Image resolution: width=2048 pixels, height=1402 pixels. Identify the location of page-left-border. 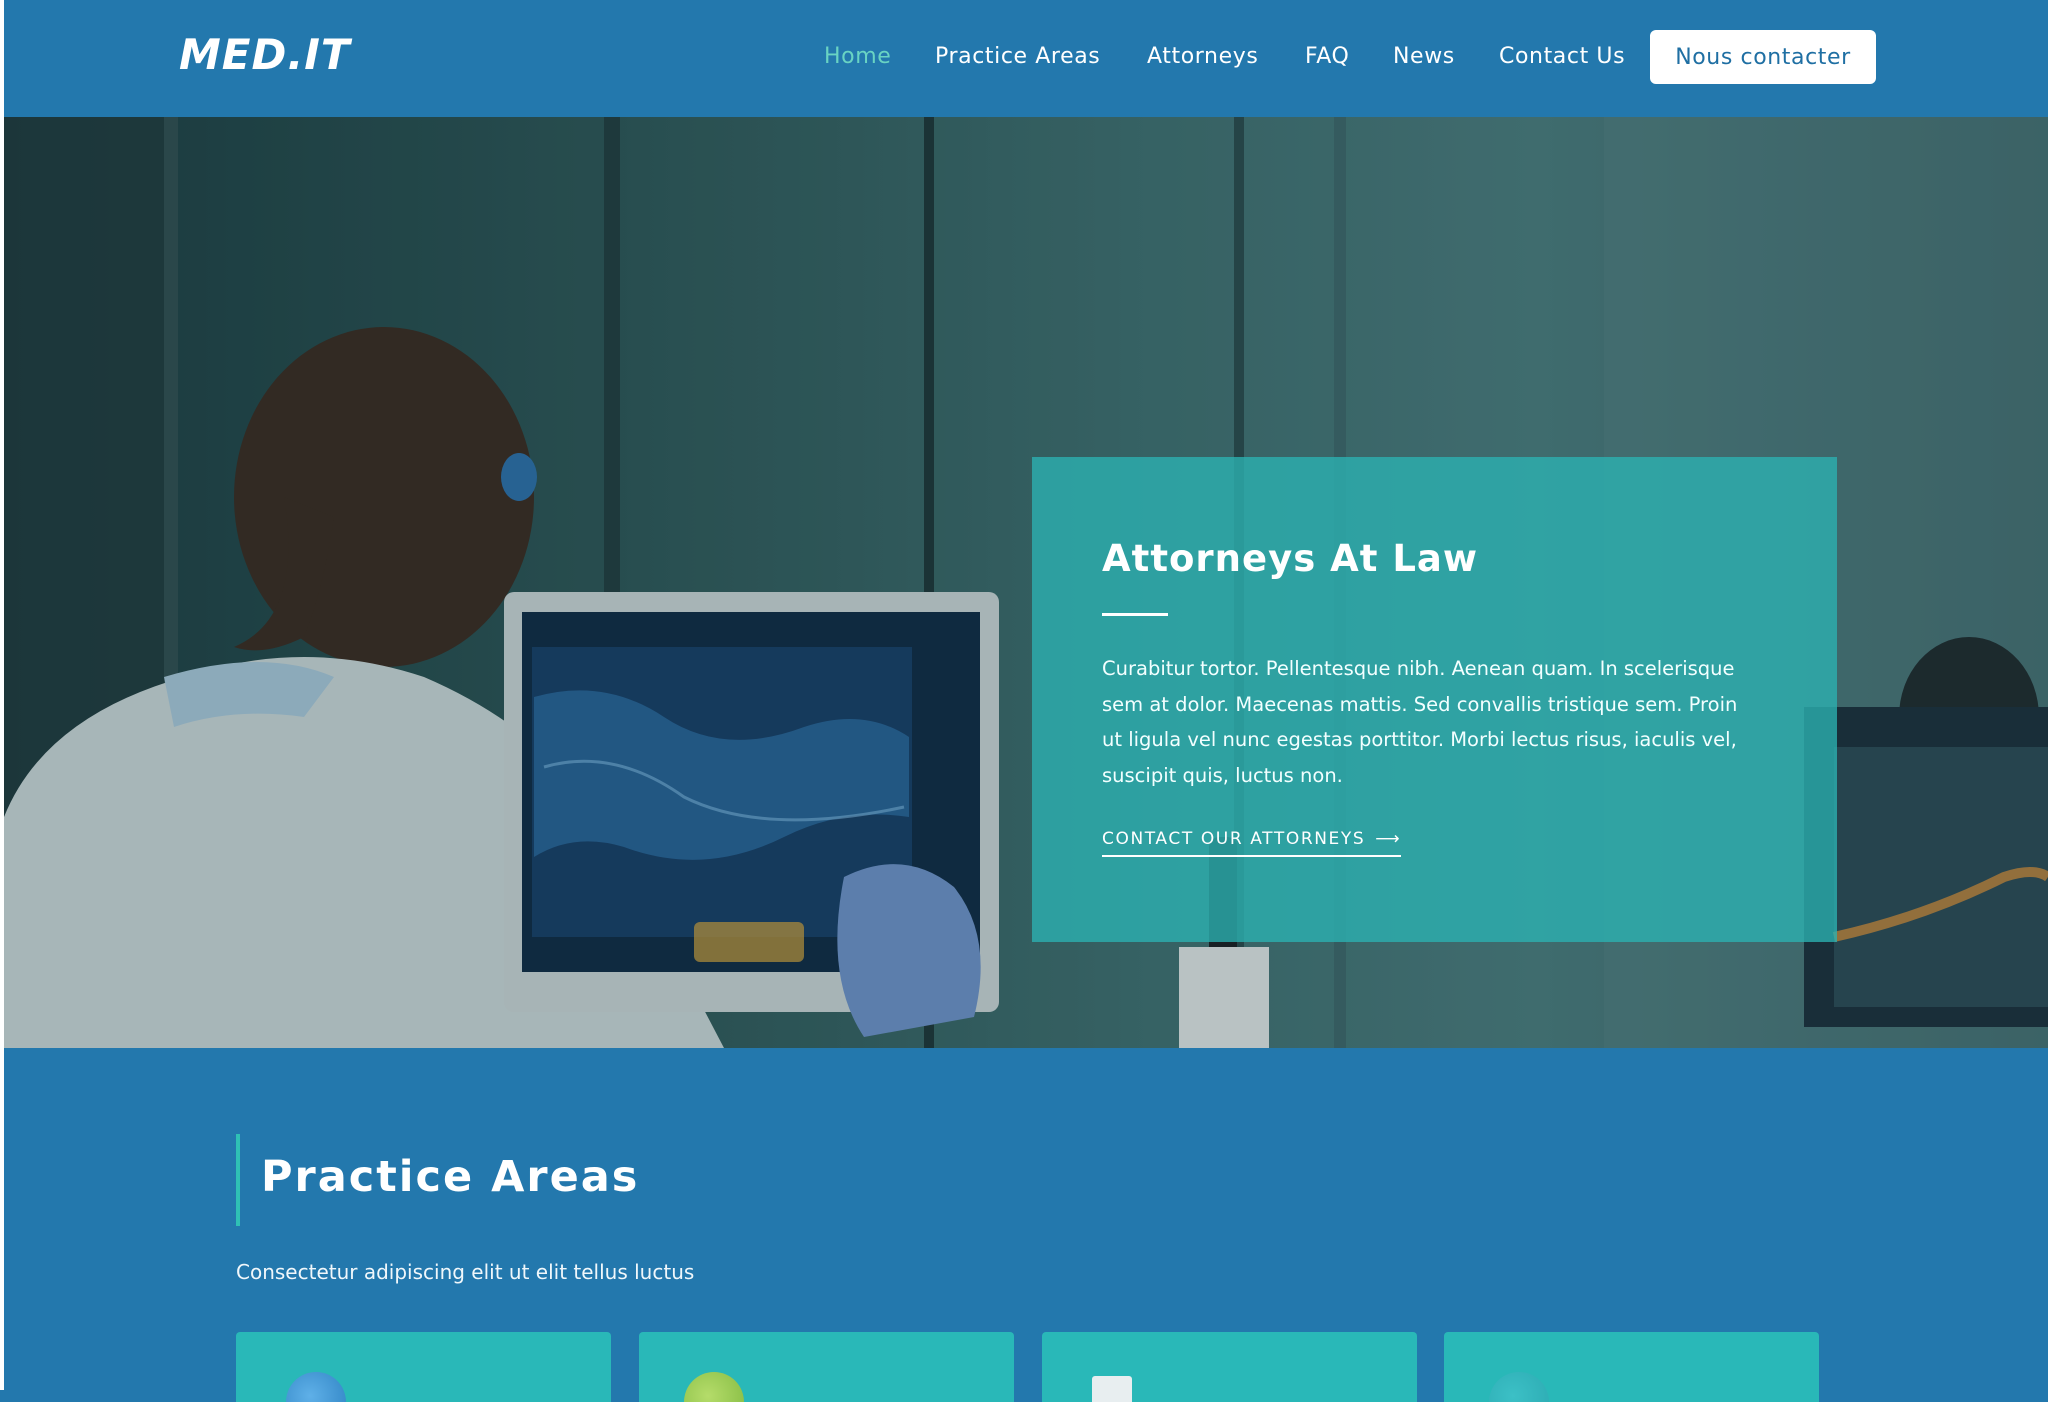
(2, 695).